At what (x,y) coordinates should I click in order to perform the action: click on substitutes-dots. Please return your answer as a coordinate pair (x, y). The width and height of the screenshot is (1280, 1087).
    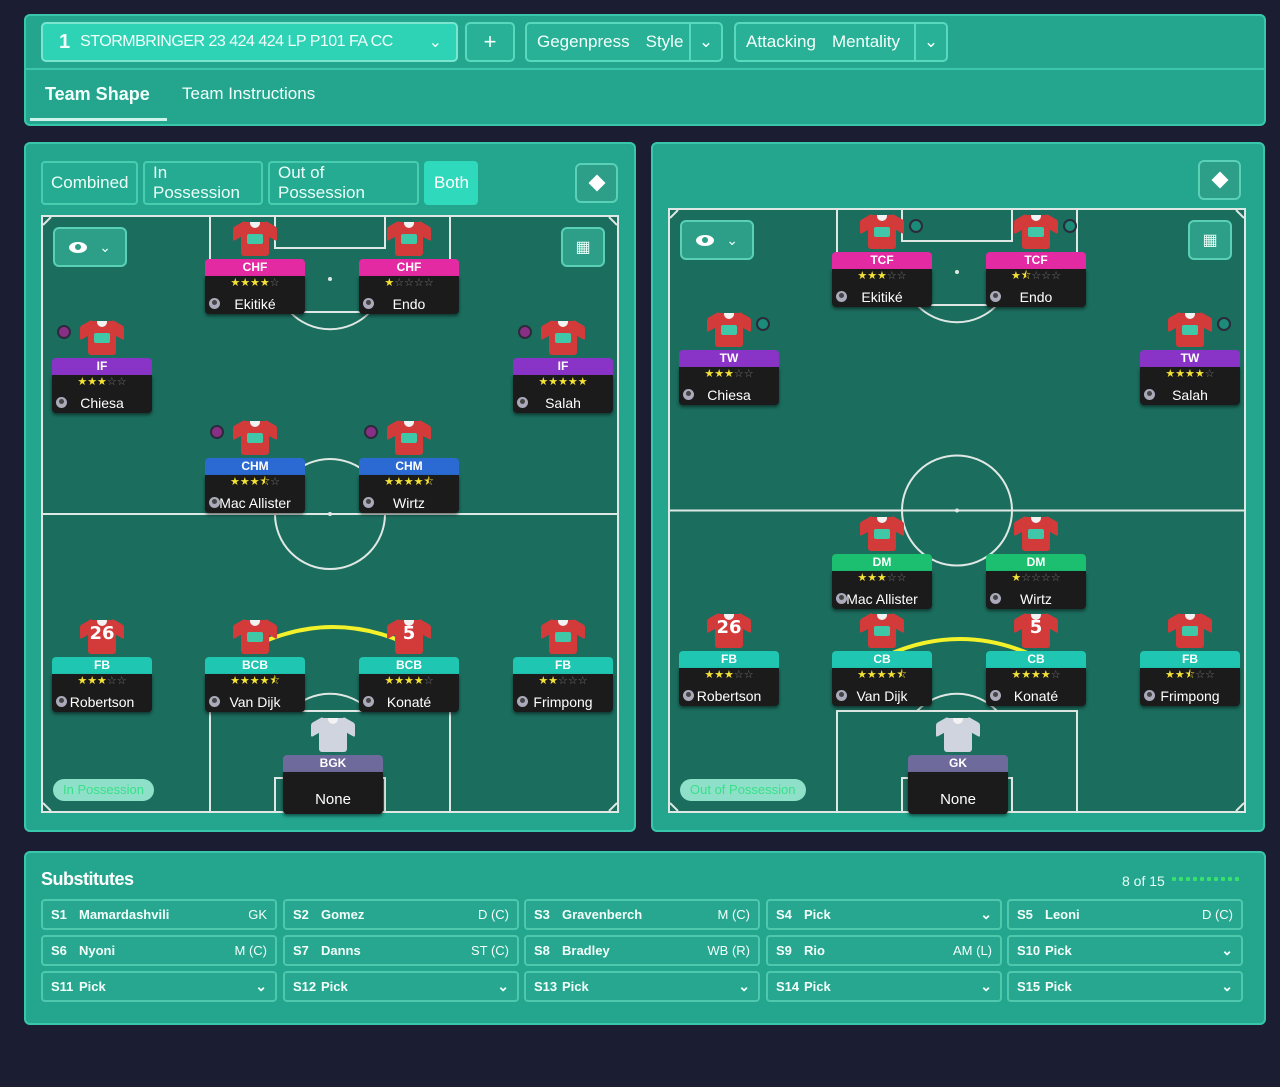
    Looking at the image, I should click on (1205, 879).